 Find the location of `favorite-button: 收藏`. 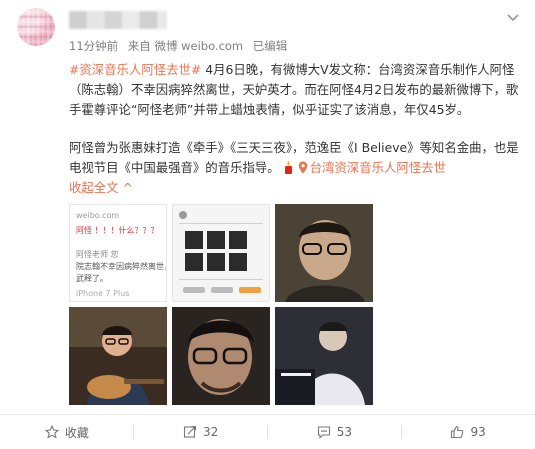

favorite-button: 收藏 is located at coordinates (67, 432).